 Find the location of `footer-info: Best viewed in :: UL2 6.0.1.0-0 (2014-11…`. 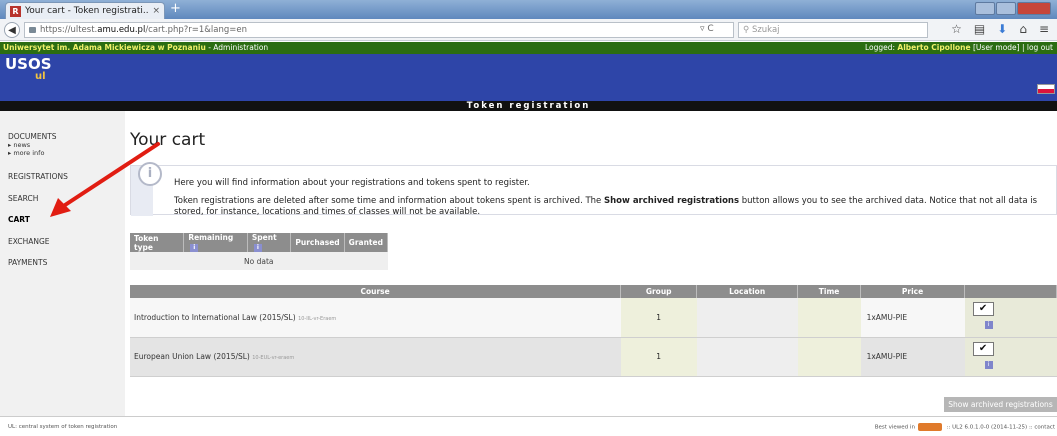

footer-info: Best viewed in :: UL2 6.0.1.0-0 (2014-11… is located at coordinates (965, 427).